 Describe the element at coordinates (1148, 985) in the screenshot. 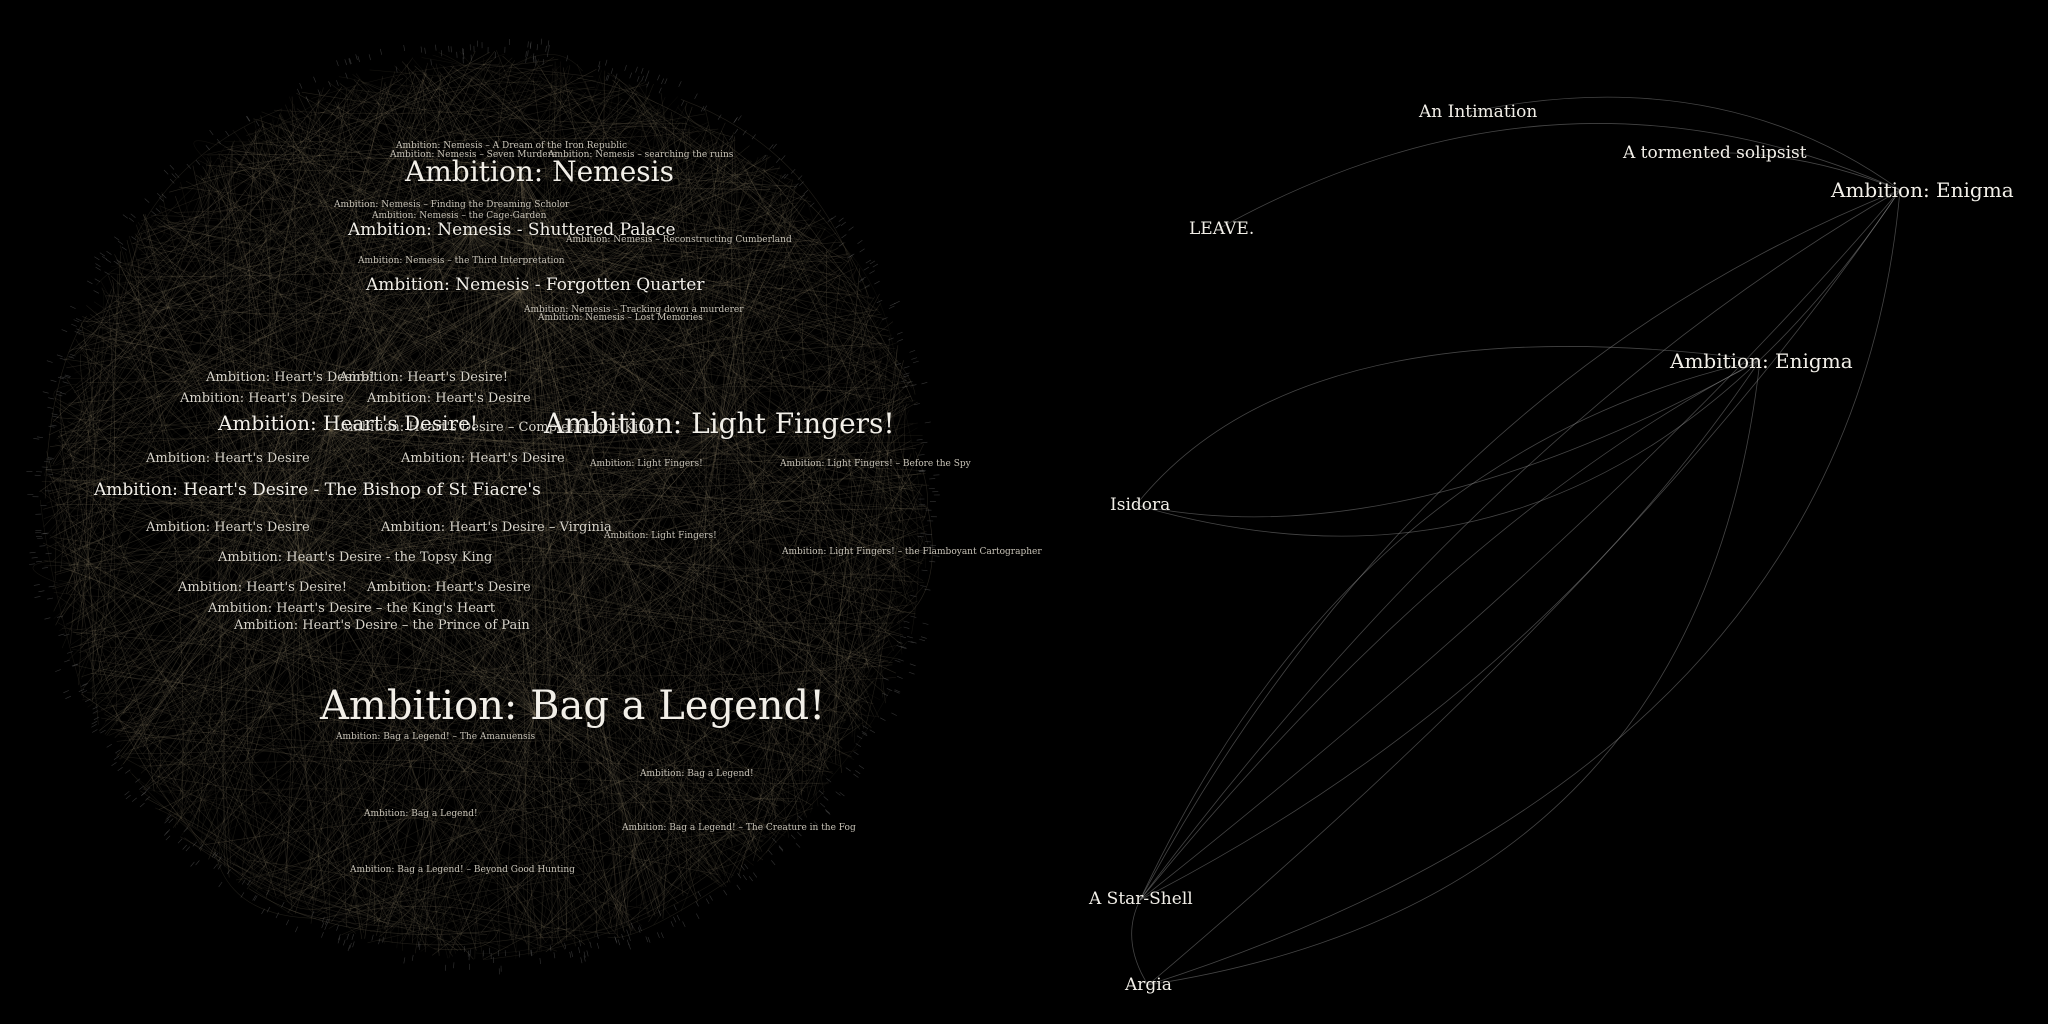

I see `node-argia: Argia` at that location.